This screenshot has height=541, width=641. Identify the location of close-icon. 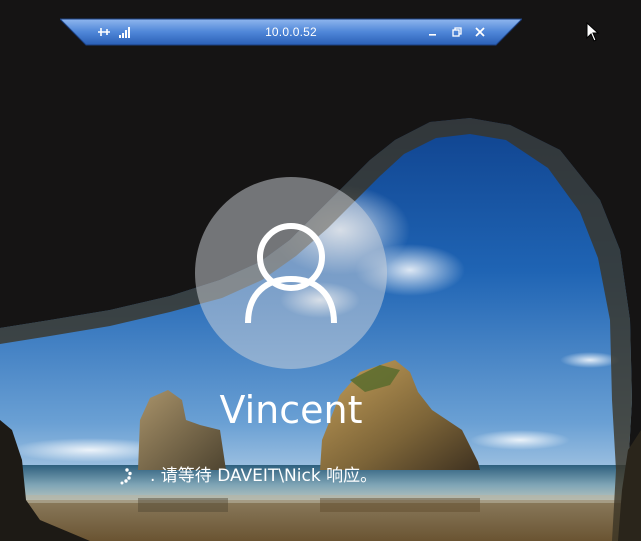
(480, 32).